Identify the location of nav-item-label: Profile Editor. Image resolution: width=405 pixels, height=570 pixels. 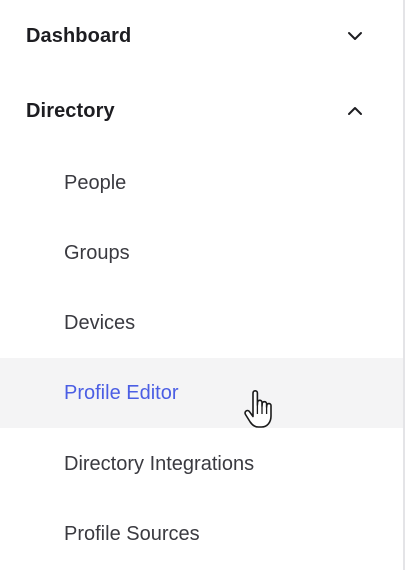
(121, 392).